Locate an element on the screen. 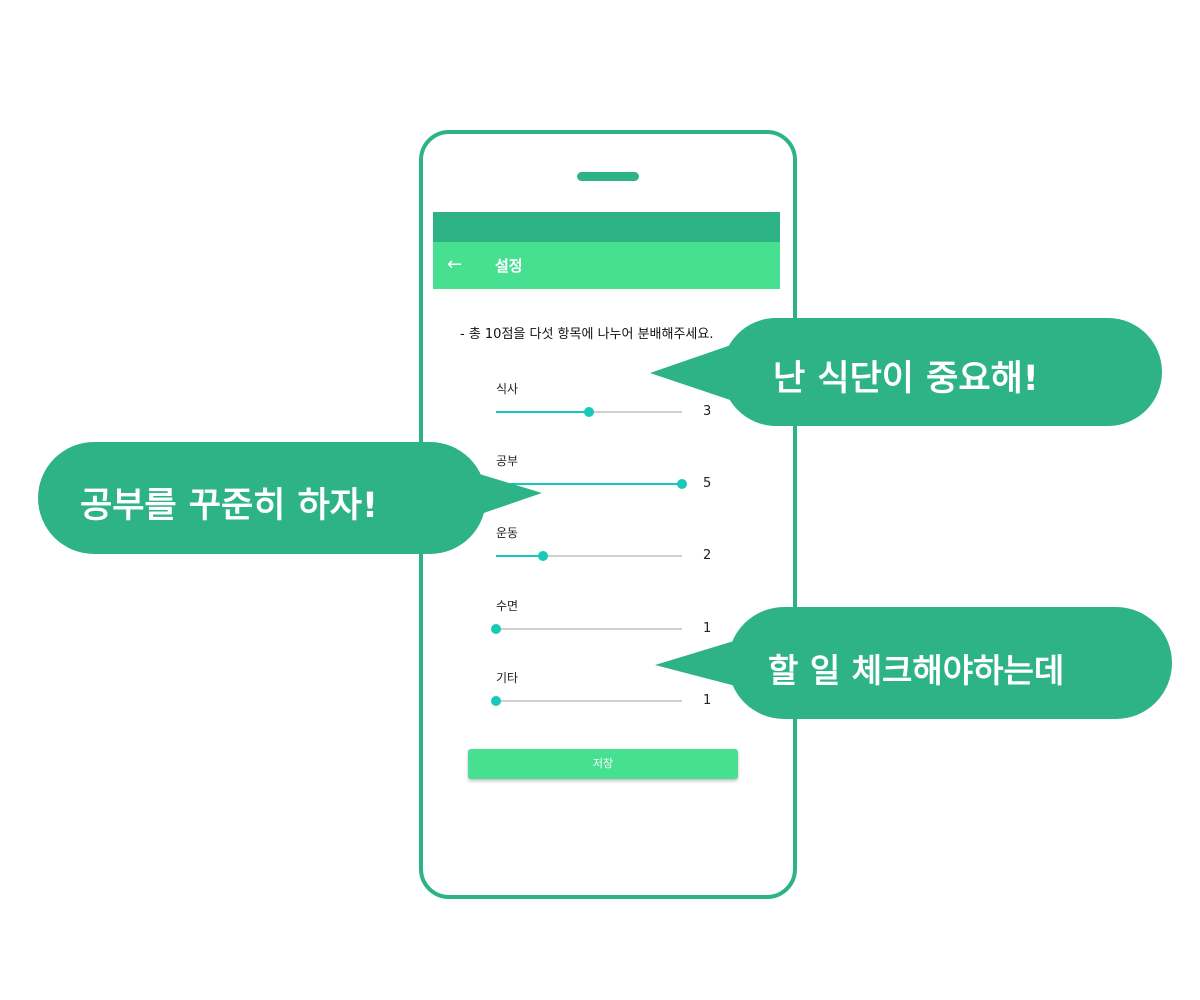 Image resolution: width=1200 pixels, height=1000 pixels. bubble-text-todo: 할 일 체크해야하는데 is located at coordinates (916, 670).